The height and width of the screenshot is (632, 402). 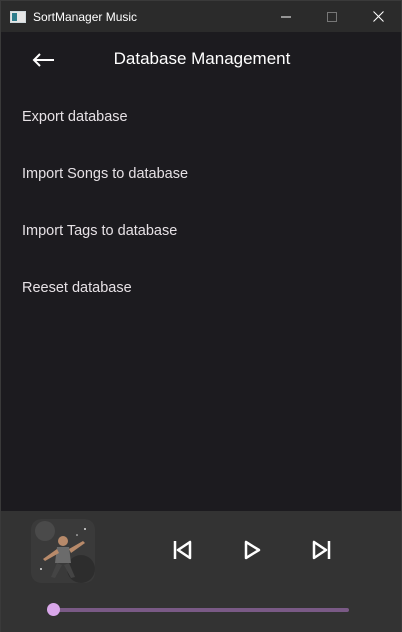 I want to click on album-cover-image, so click(x=63, y=551).